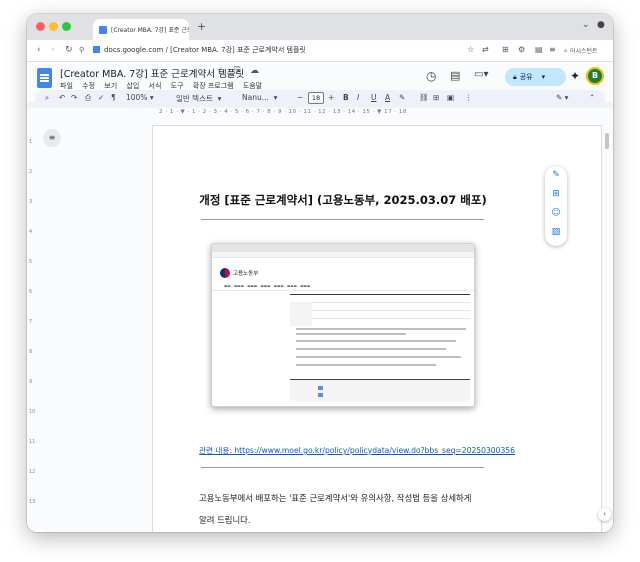 Image resolution: width=640 pixels, height=562 pixels. What do you see at coordinates (374, 97) in the screenshot?
I see `underline-button: U` at bounding box center [374, 97].